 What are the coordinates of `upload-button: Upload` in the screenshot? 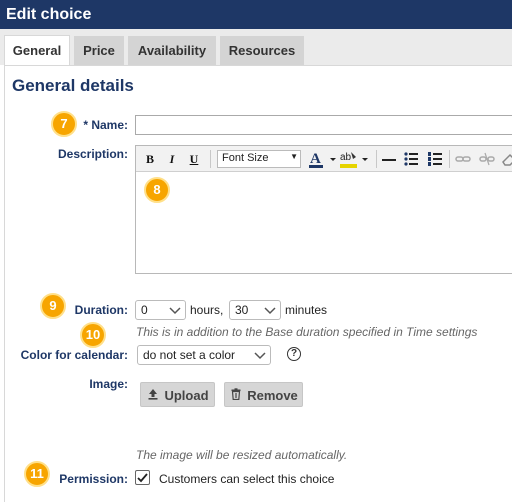 It's located at (177, 394).